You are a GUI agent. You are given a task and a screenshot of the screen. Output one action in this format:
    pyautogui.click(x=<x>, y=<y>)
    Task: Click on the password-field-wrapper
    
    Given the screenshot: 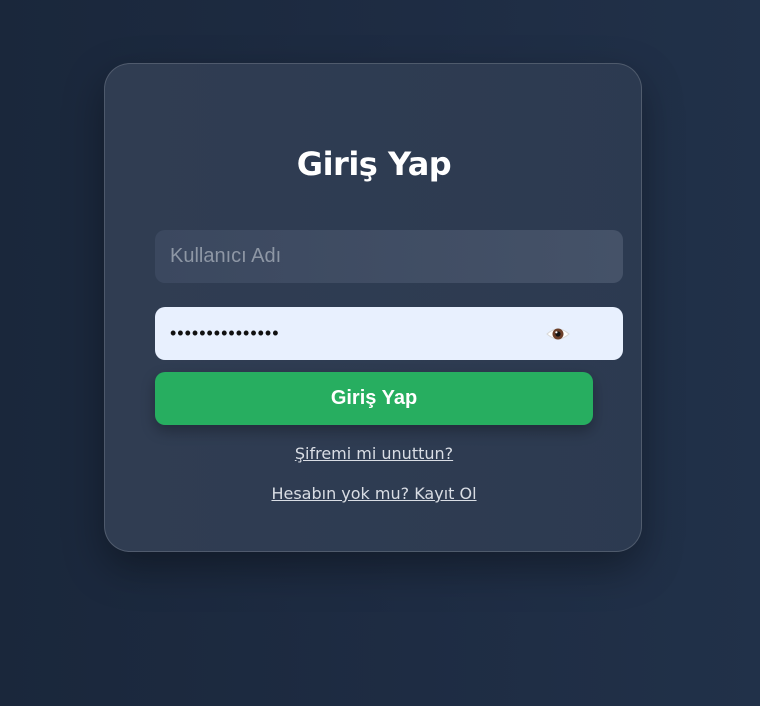 What is the action you would take?
    pyautogui.click(x=389, y=333)
    